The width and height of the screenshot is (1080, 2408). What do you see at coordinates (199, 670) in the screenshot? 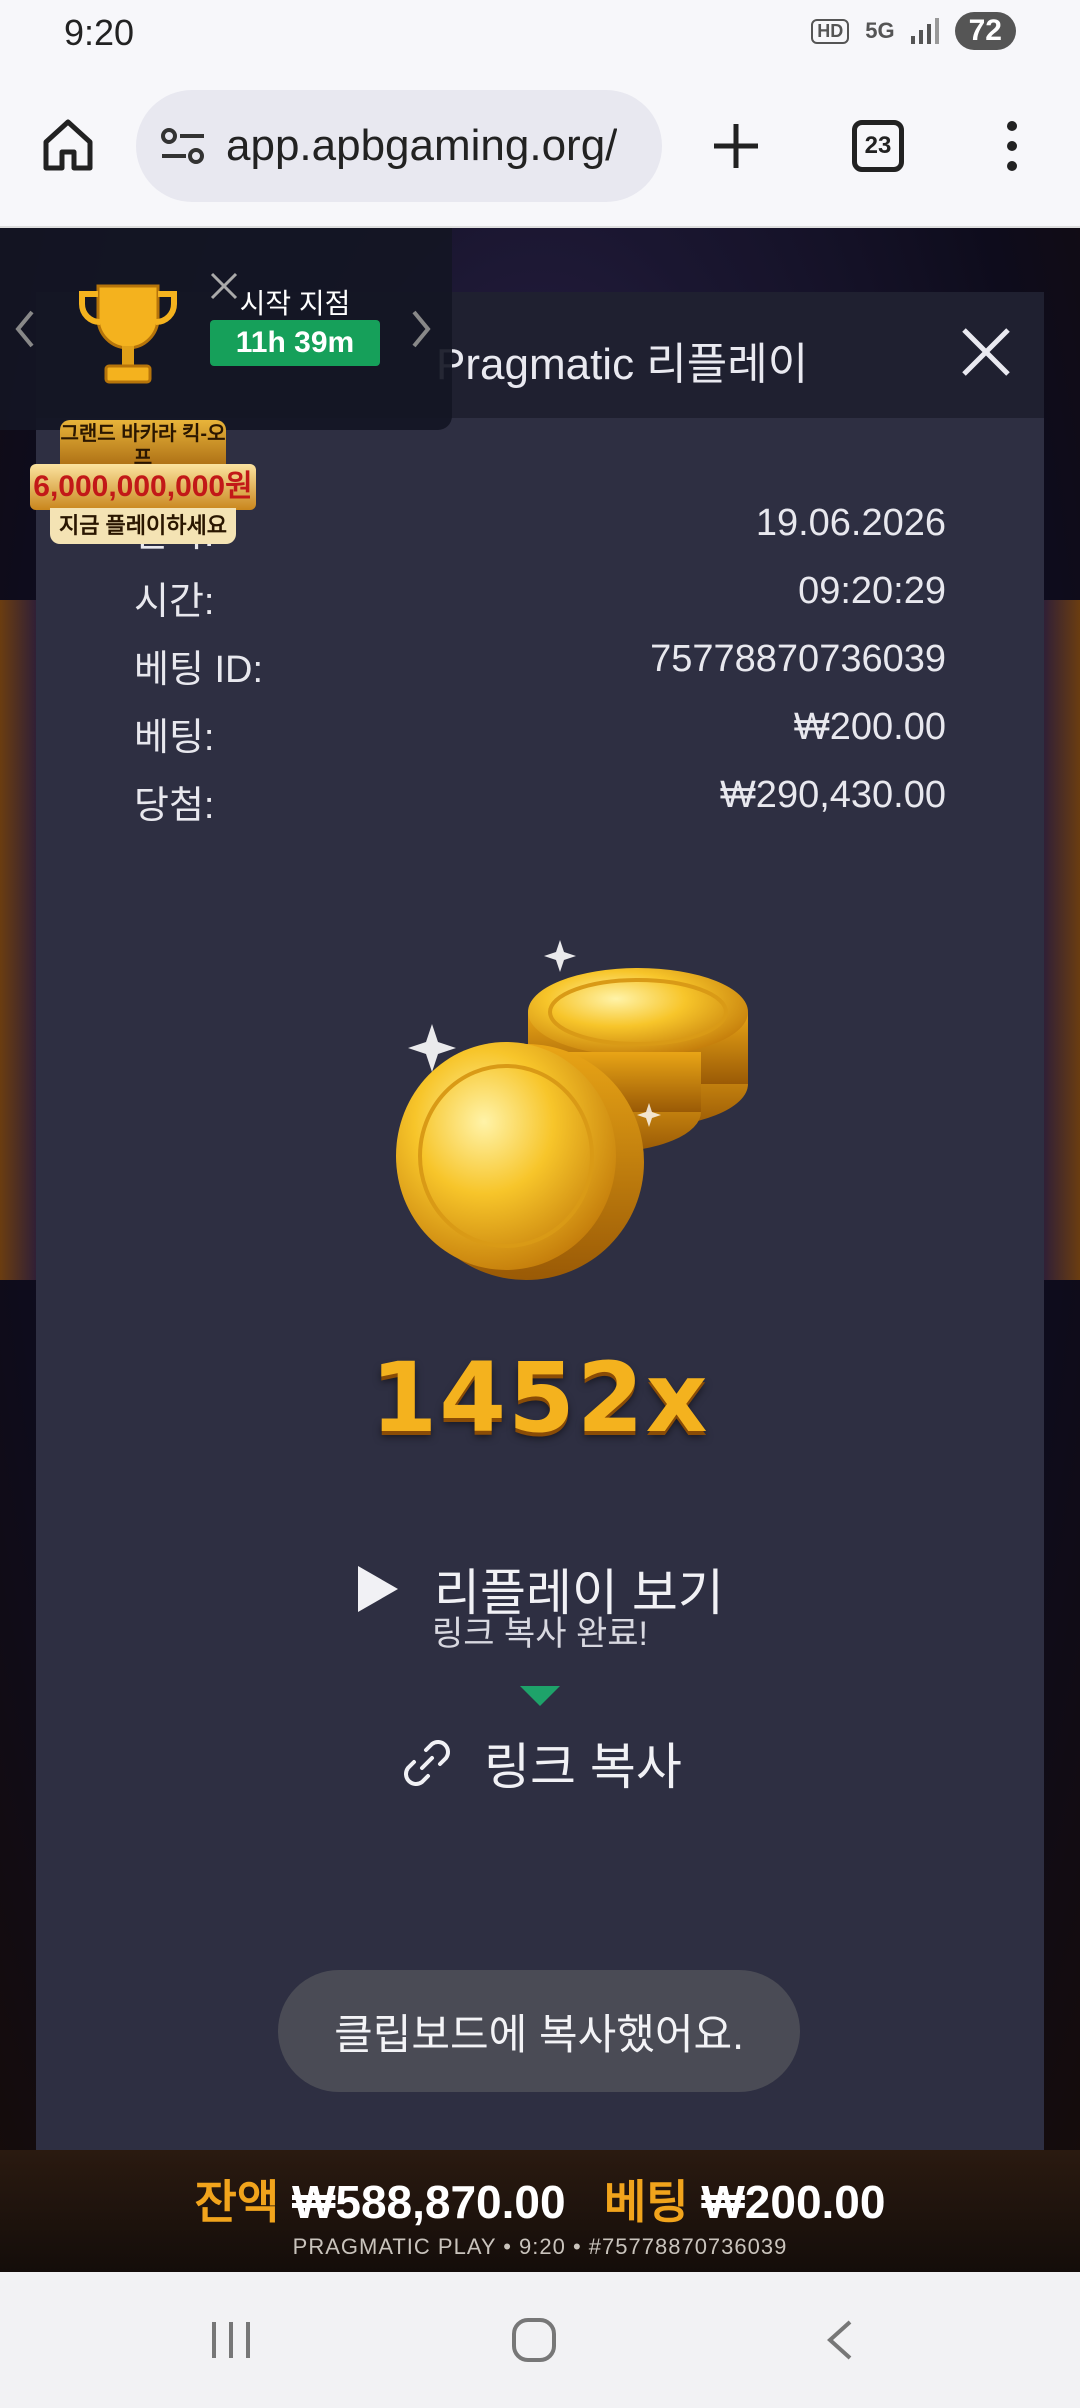
I see `info-label: 베팅 ID:` at bounding box center [199, 670].